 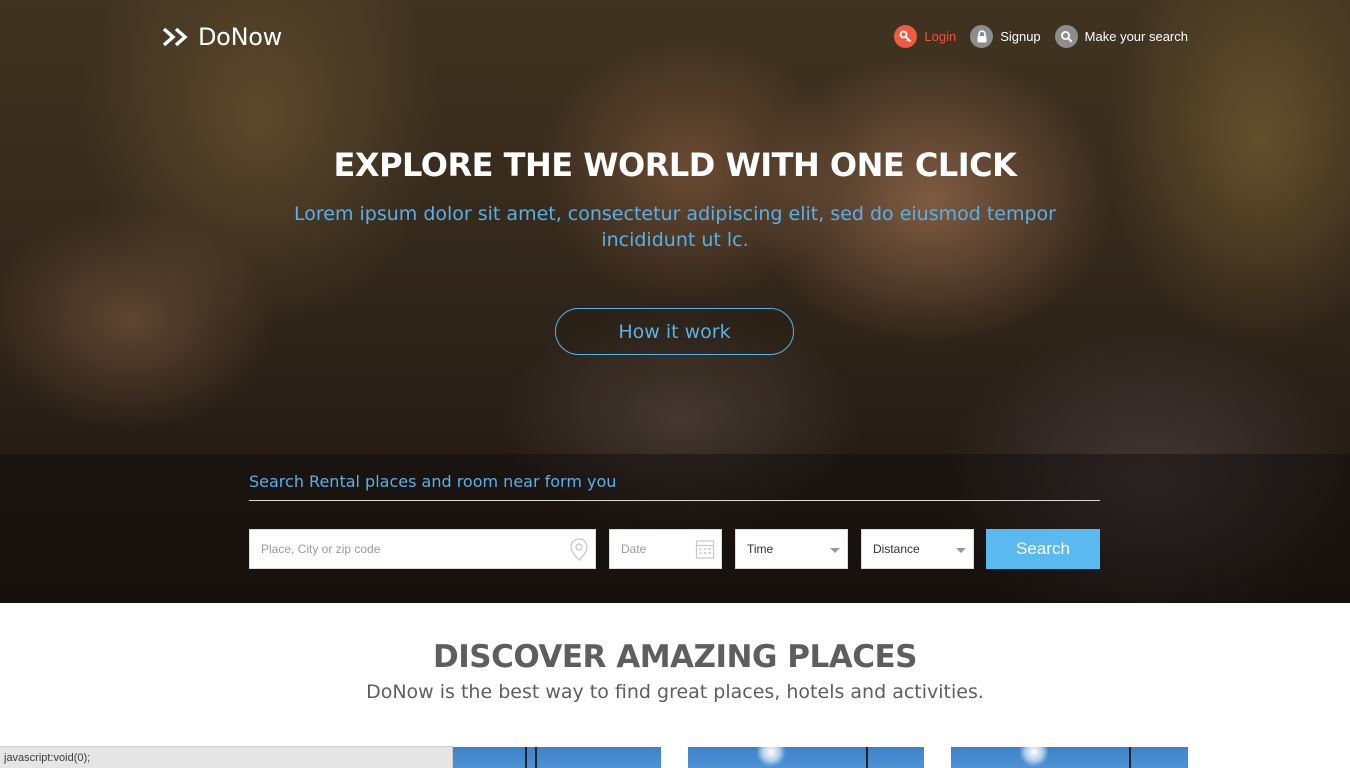 I want to click on make-search-link: Make your search, so click(x=1121, y=36).